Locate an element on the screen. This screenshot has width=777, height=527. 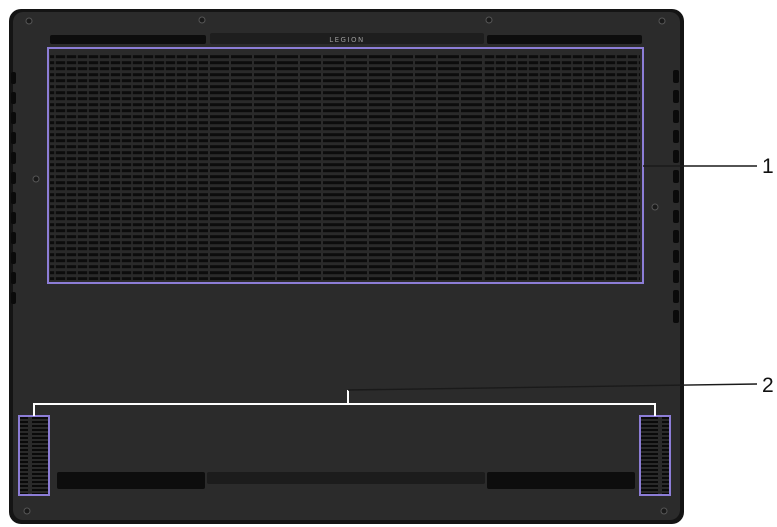
callout-number-2: 2 is located at coordinates (768, 385).